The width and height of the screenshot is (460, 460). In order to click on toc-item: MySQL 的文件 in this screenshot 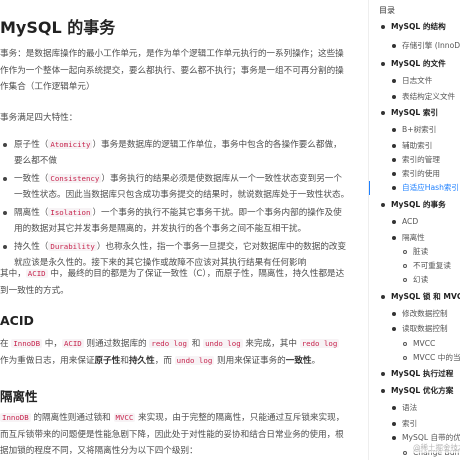, I will do `click(413, 64)`.